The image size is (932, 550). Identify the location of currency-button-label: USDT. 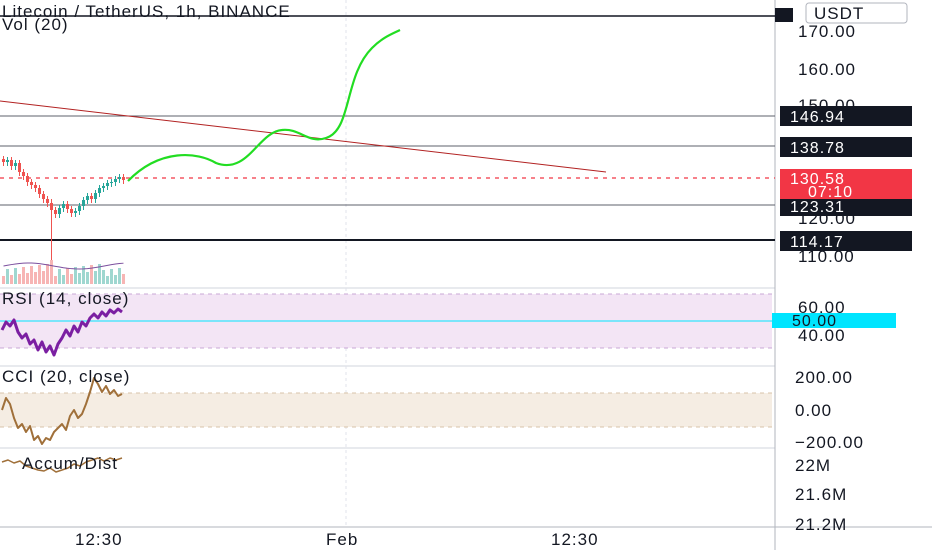
(839, 13).